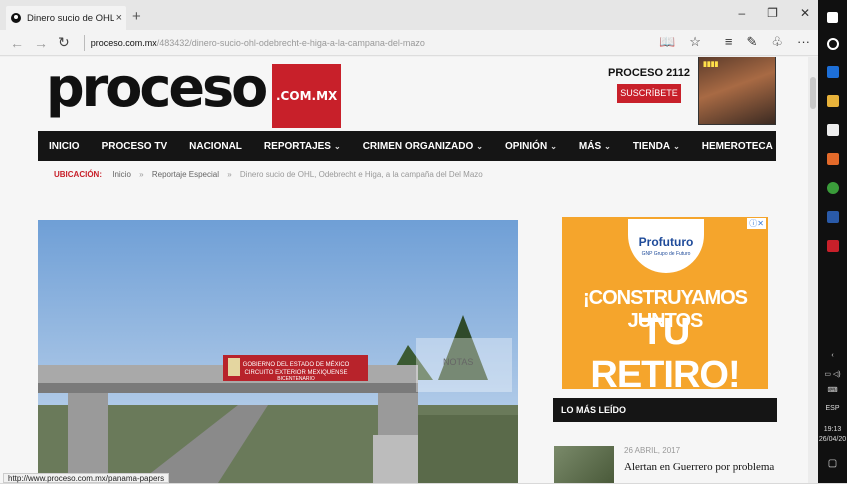 This screenshot has width=847, height=484. What do you see at coordinates (135, 146) in the screenshot?
I see `menu-item-proceso-tv: PROCESO TV` at bounding box center [135, 146].